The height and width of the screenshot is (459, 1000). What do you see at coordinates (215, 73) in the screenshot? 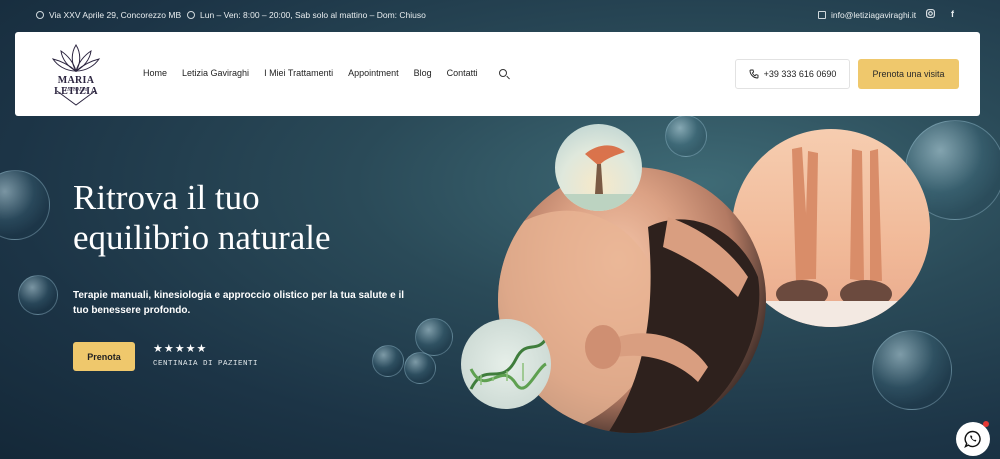
I see `nav-letizia-gaviraghi: Letizia Gaviraghi` at bounding box center [215, 73].